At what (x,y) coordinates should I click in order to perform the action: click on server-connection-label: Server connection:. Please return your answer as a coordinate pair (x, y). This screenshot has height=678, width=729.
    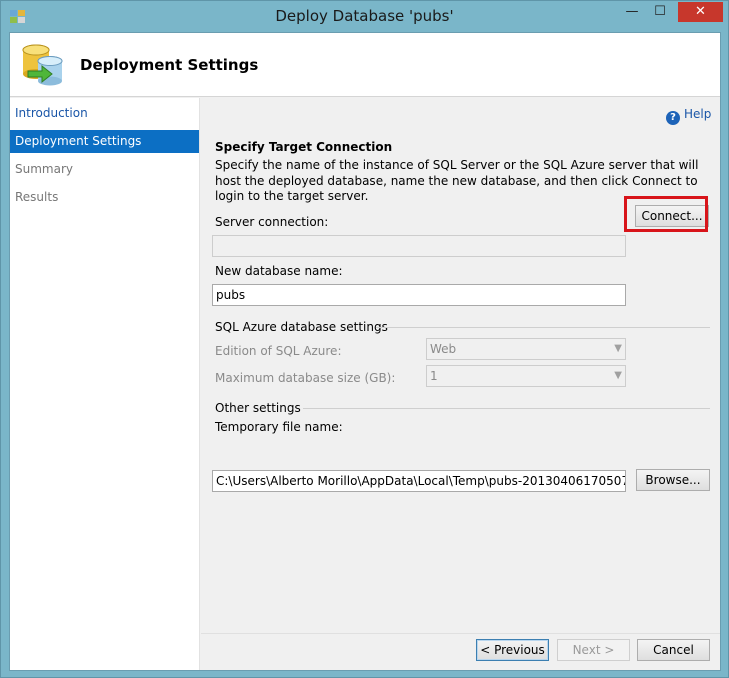
    Looking at the image, I should click on (272, 222).